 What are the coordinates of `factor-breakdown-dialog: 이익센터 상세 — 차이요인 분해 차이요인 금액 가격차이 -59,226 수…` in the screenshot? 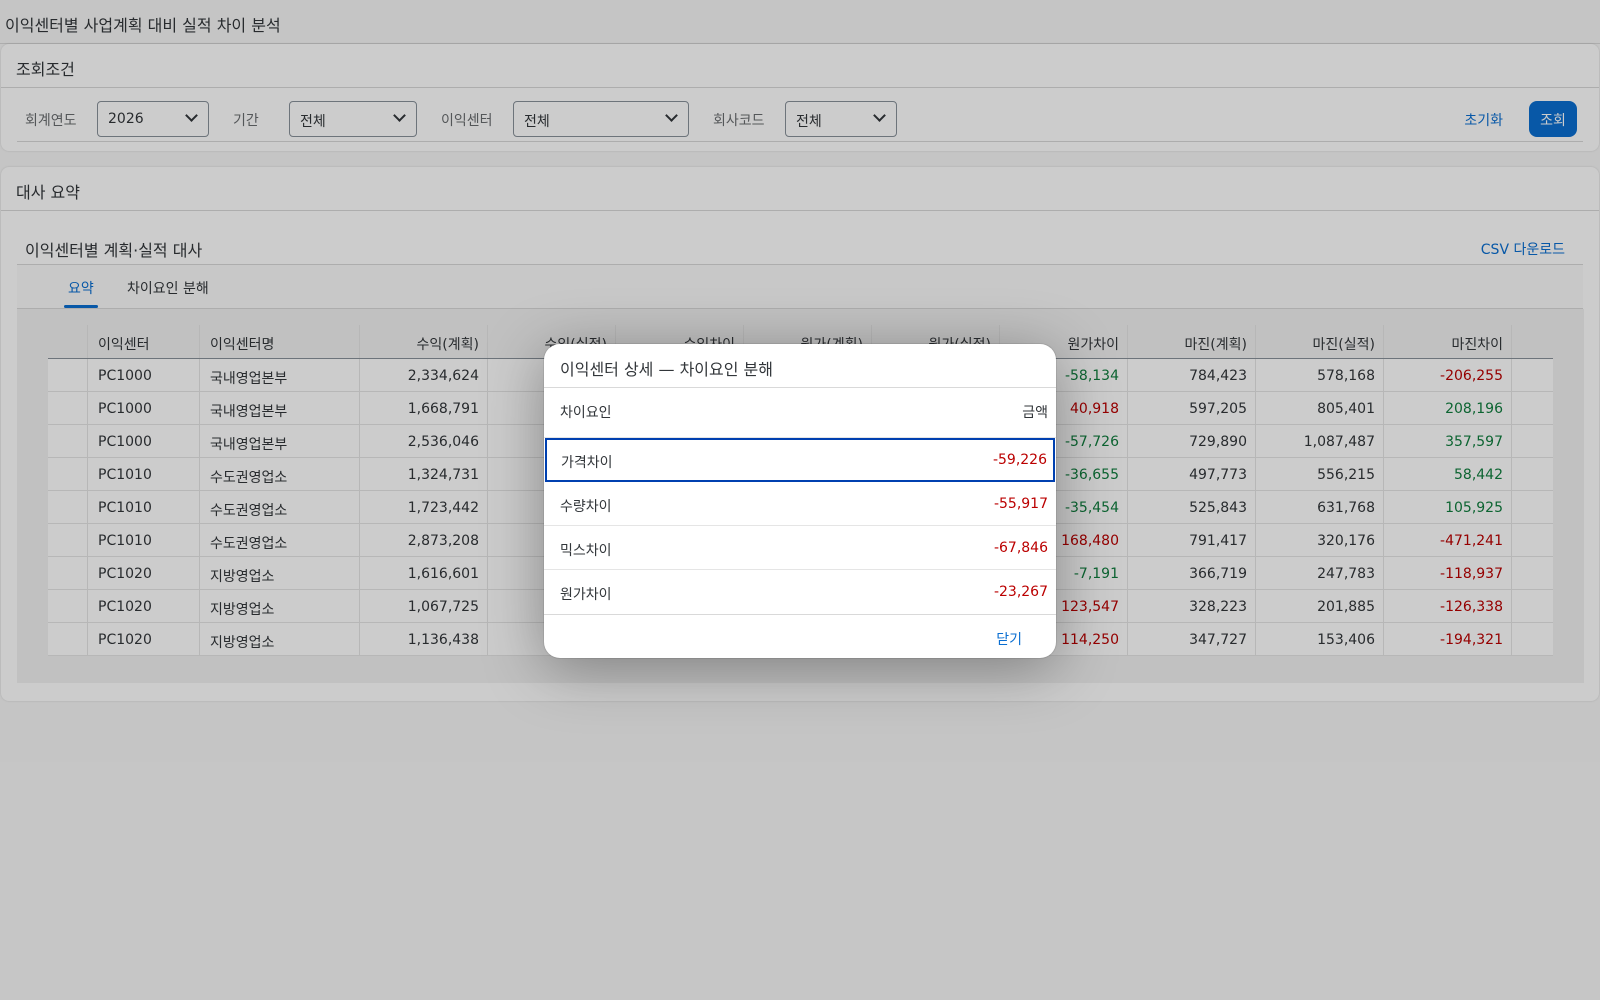 It's located at (800, 501).